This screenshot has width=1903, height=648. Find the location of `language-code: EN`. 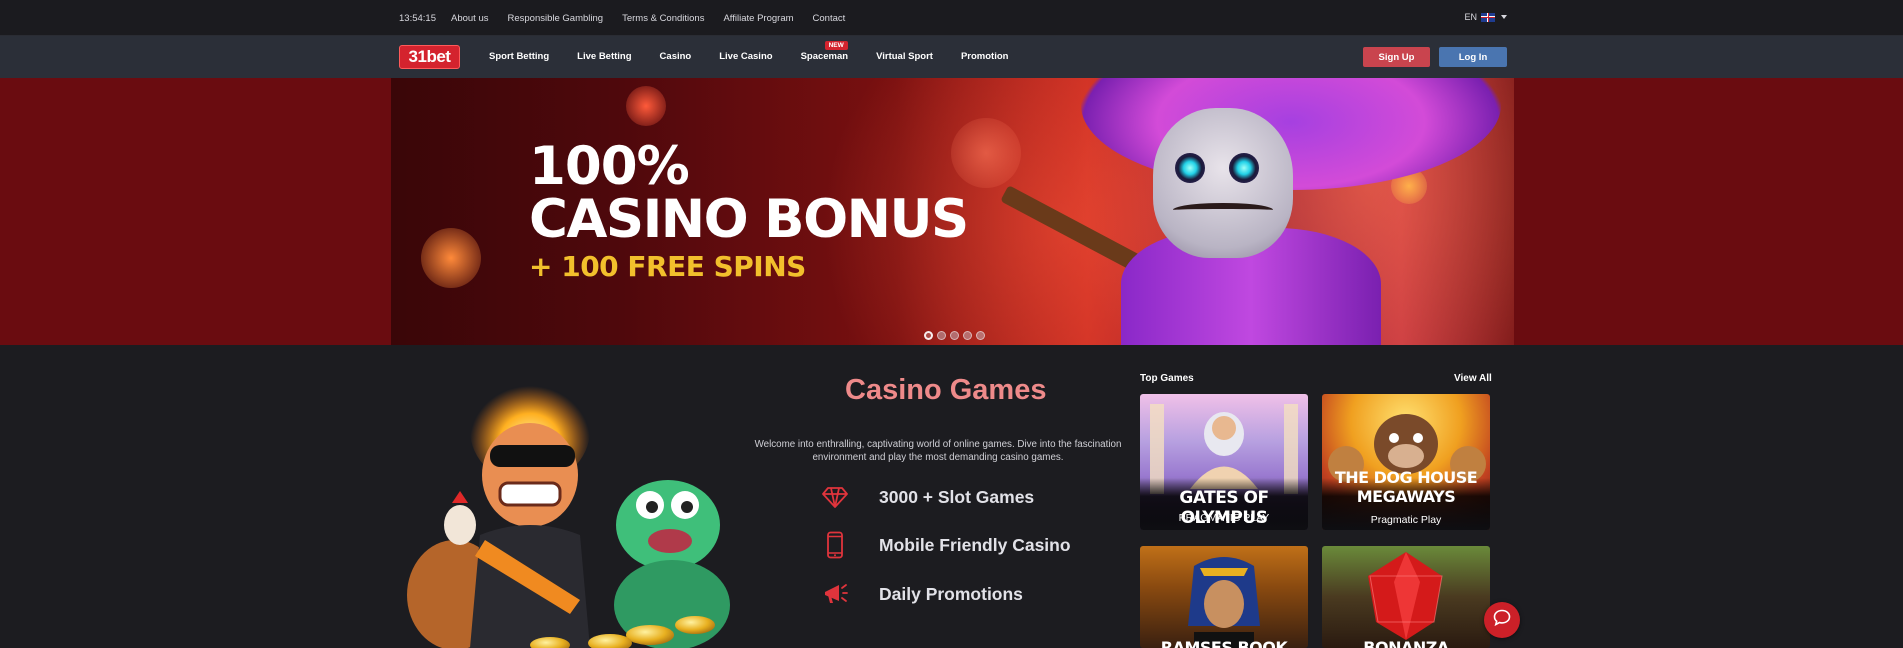

language-code: EN is located at coordinates (1470, 17).